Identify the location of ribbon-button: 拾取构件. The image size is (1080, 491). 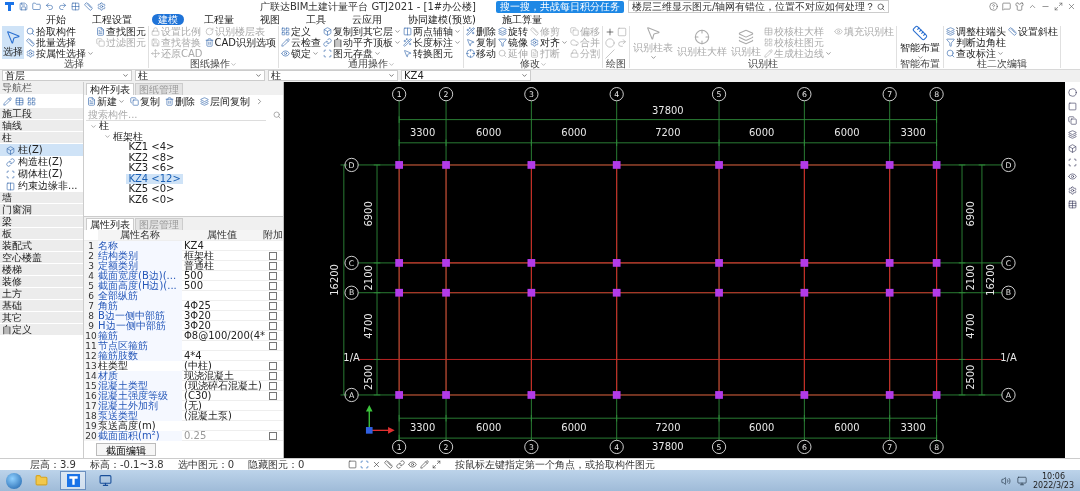
(60, 31).